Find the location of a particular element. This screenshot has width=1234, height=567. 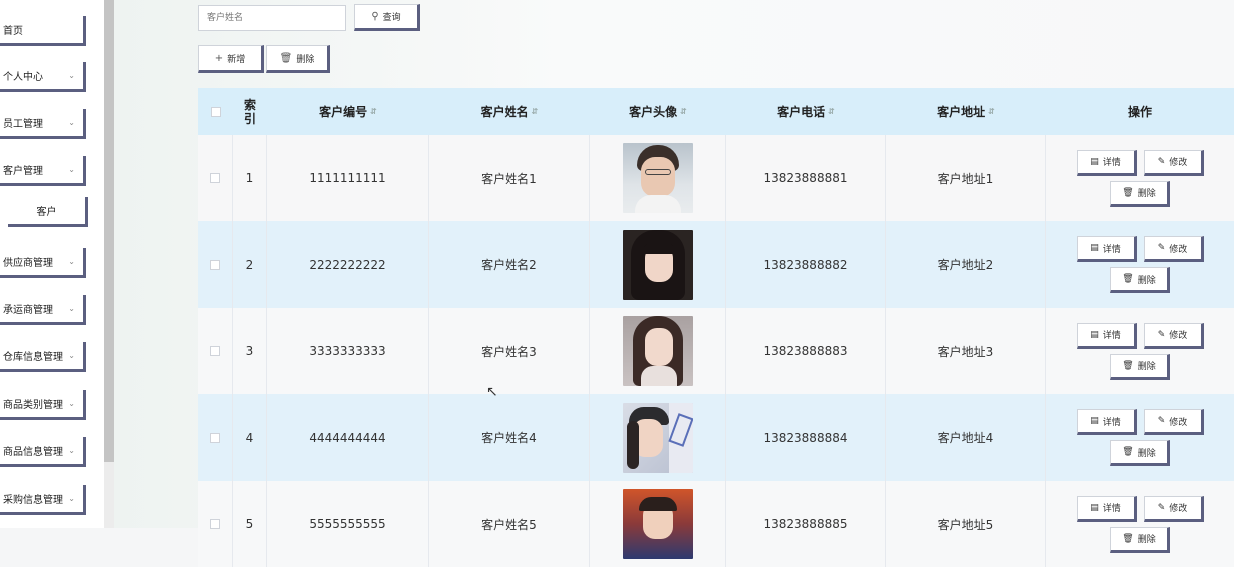

header-customer-address: 客户地址 ⇵ is located at coordinates (966, 111).